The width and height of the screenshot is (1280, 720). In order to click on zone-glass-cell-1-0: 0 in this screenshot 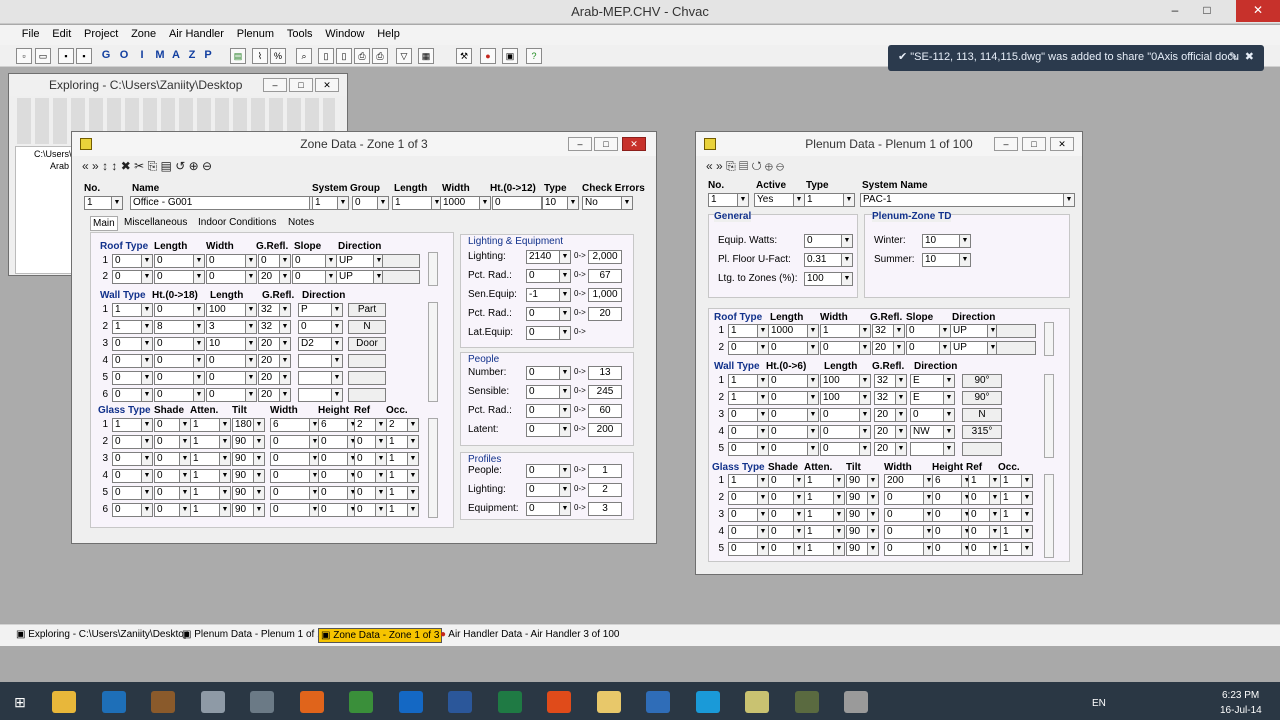, I will do `click(127, 442)`.